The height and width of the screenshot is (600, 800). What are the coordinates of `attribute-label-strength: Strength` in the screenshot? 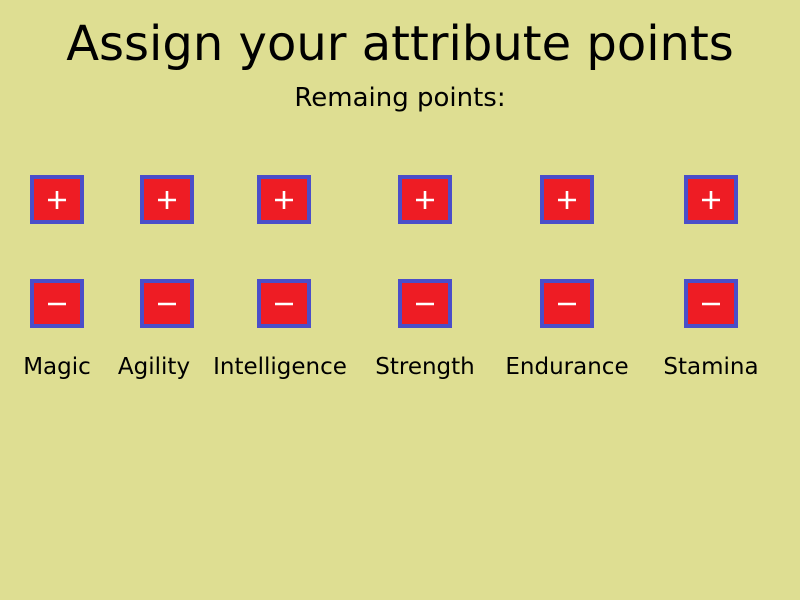 It's located at (425, 367).